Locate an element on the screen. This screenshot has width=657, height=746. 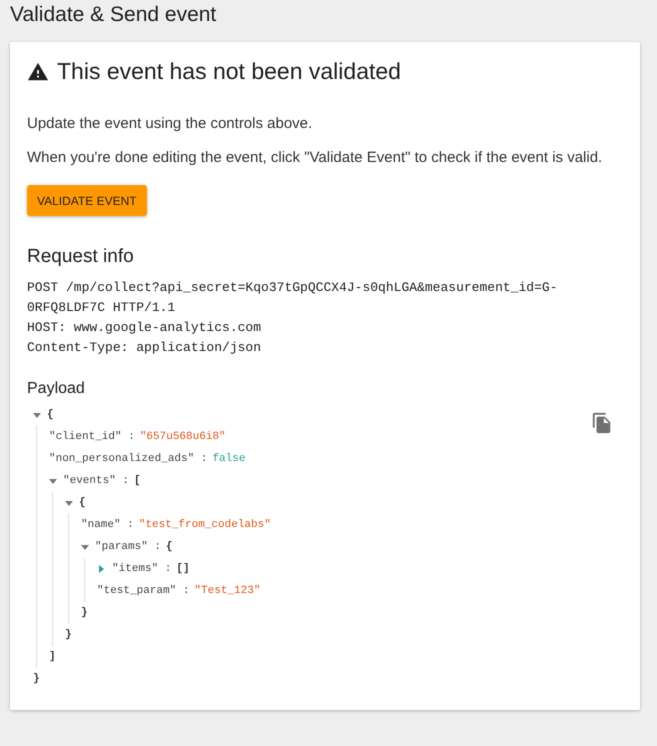
json-value: "Test_123" is located at coordinates (227, 591).